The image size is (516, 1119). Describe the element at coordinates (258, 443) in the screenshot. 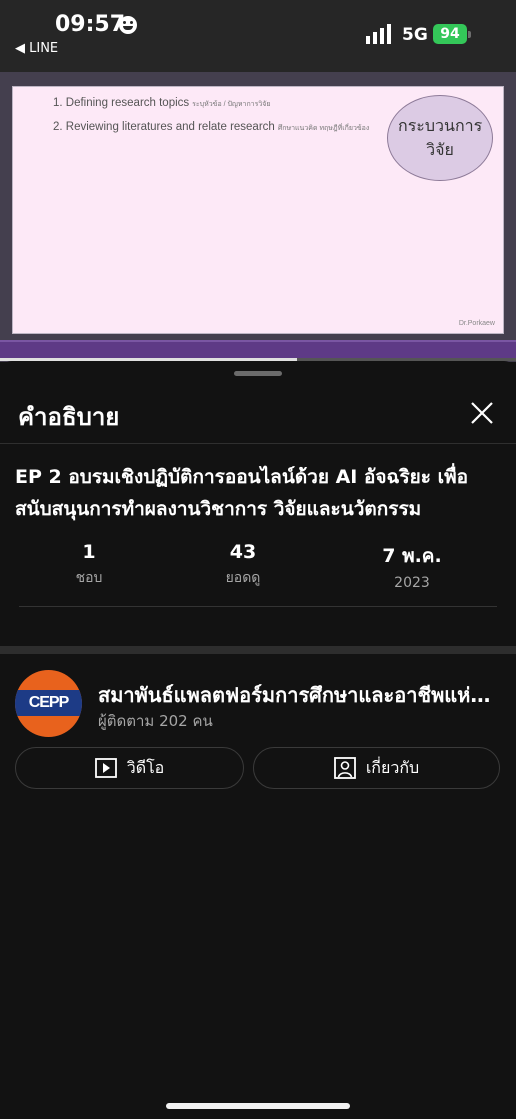

I see `header-divider` at that location.